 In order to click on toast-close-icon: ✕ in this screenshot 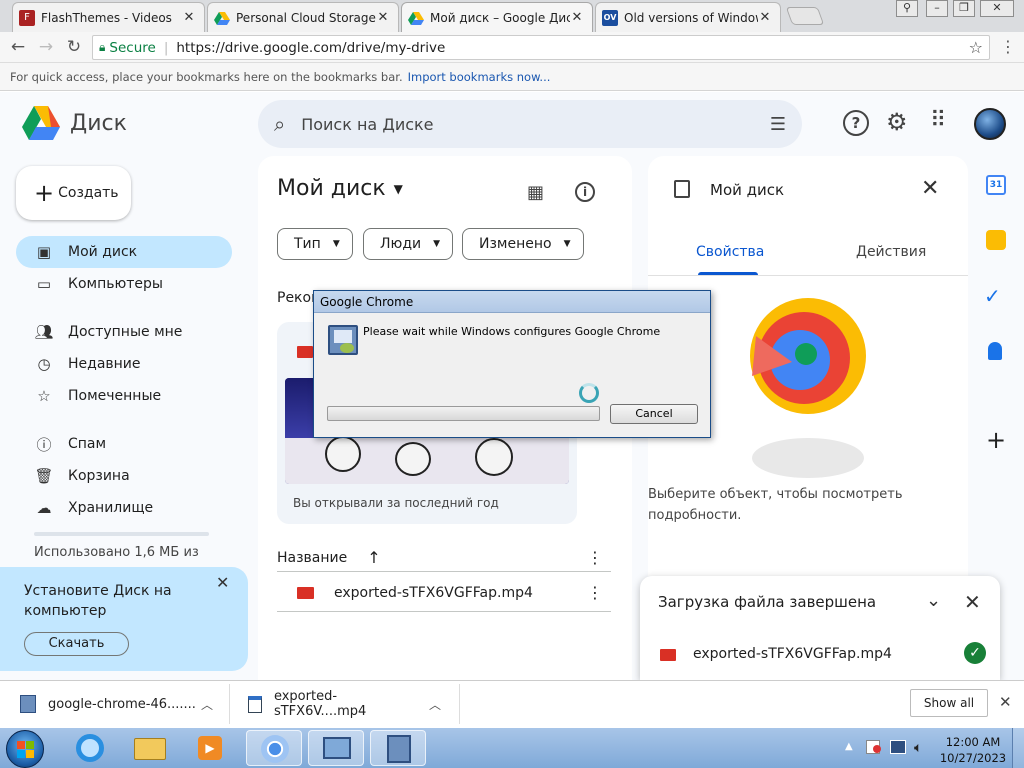, I will do `click(972, 602)`.